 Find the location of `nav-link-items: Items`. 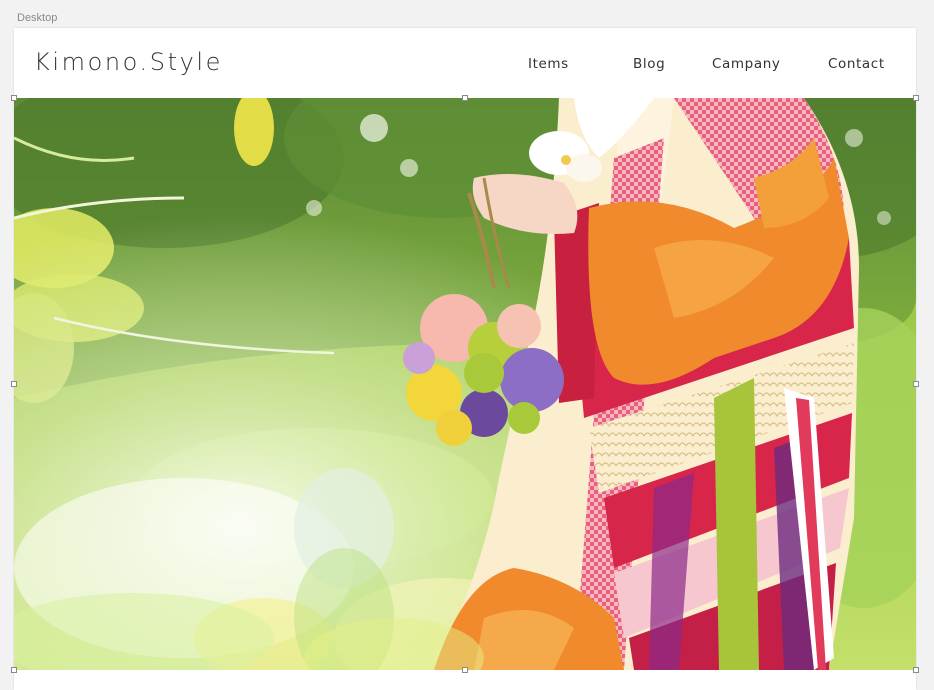

nav-link-items: Items is located at coordinates (548, 64).